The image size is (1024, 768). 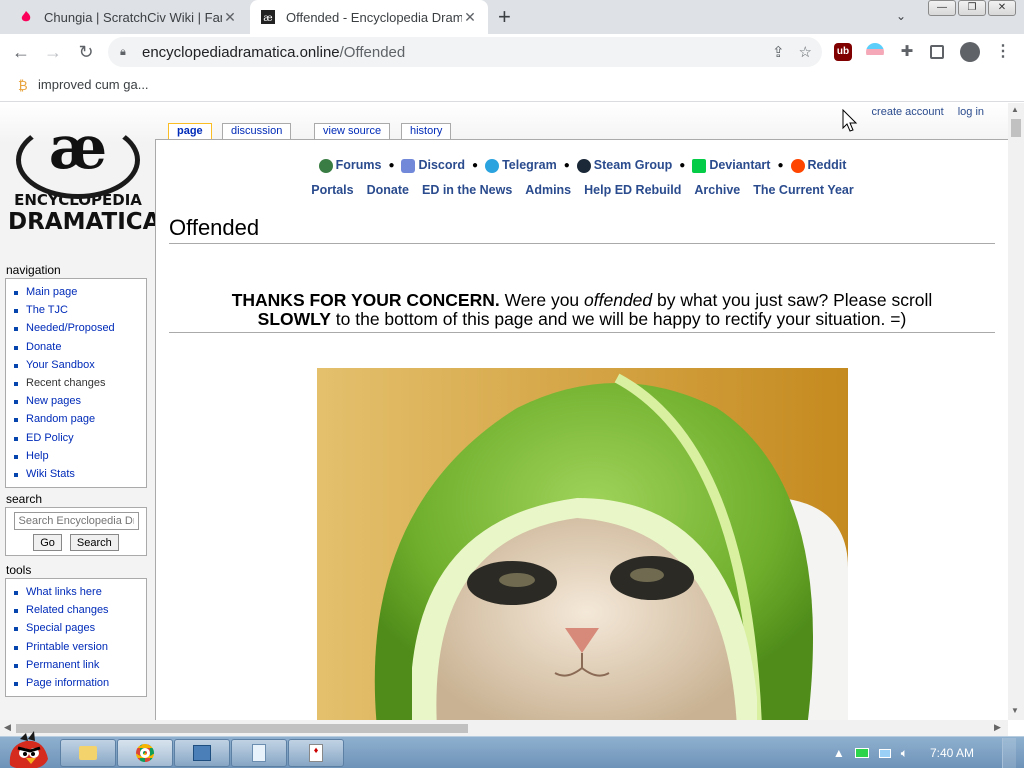 I want to click on telegram-link: Telegram, so click(x=521, y=165).